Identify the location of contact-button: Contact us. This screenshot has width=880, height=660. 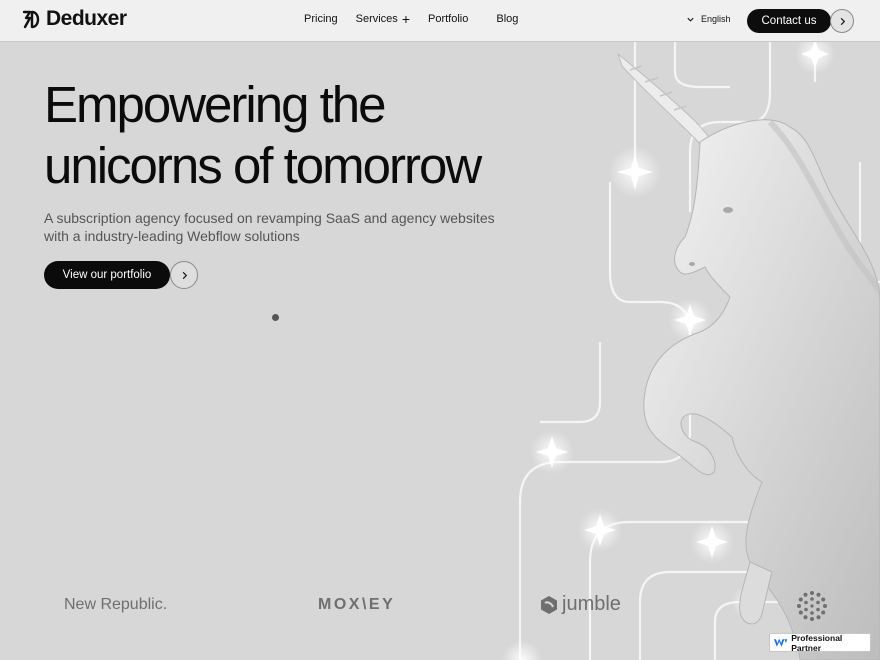
(789, 21).